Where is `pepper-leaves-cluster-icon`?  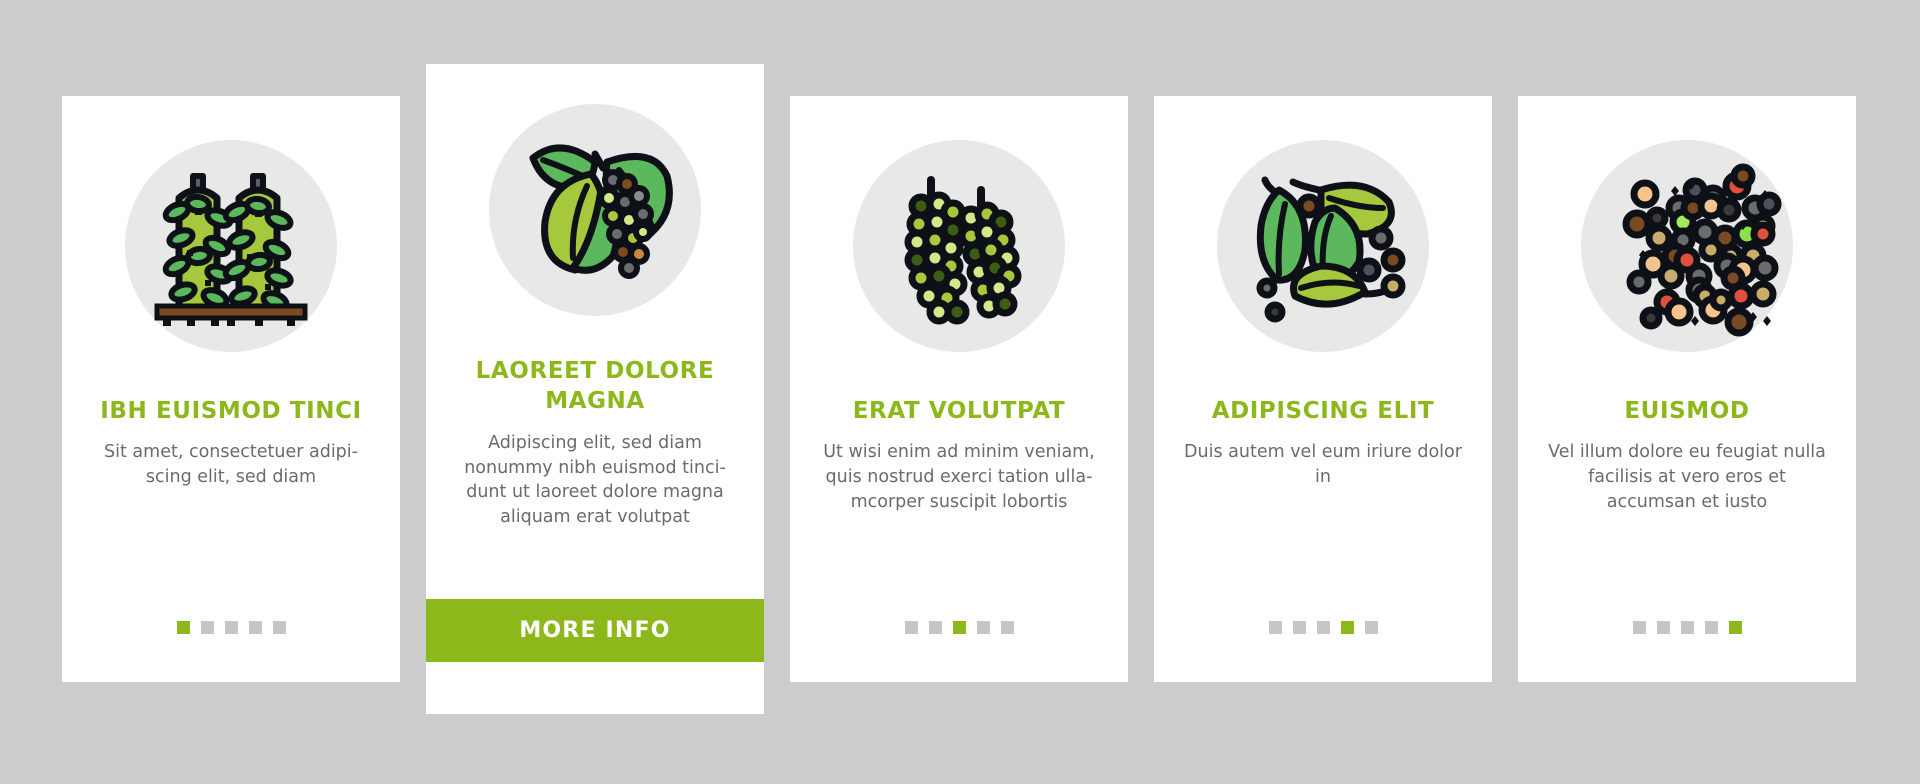 pepper-leaves-cluster-icon is located at coordinates (595, 210).